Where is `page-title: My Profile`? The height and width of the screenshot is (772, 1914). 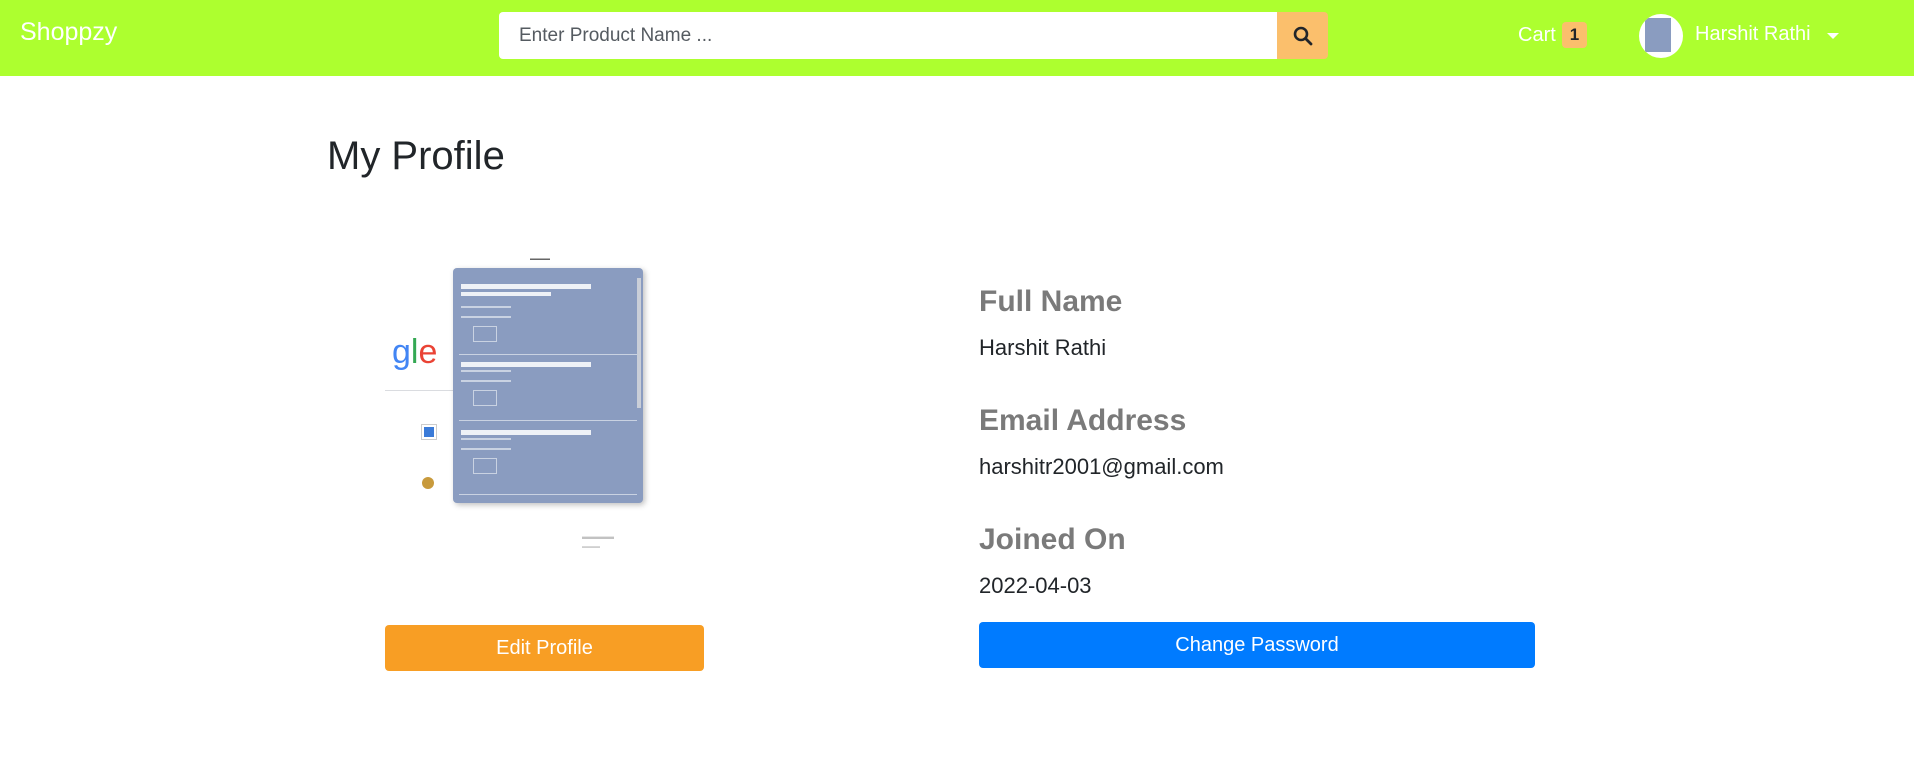 page-title: My Profile is located at coordinates (416, 156).